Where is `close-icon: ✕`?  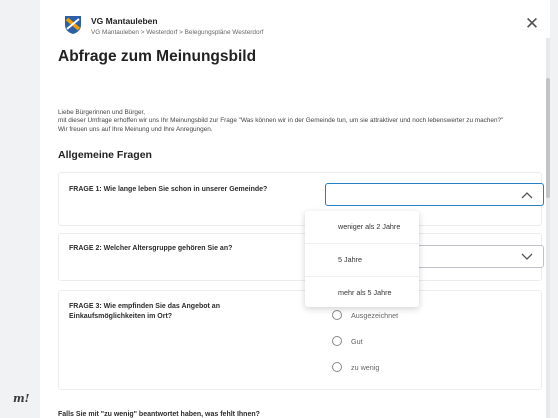 close-icon: ✕ is located at coordinates (532, 23).